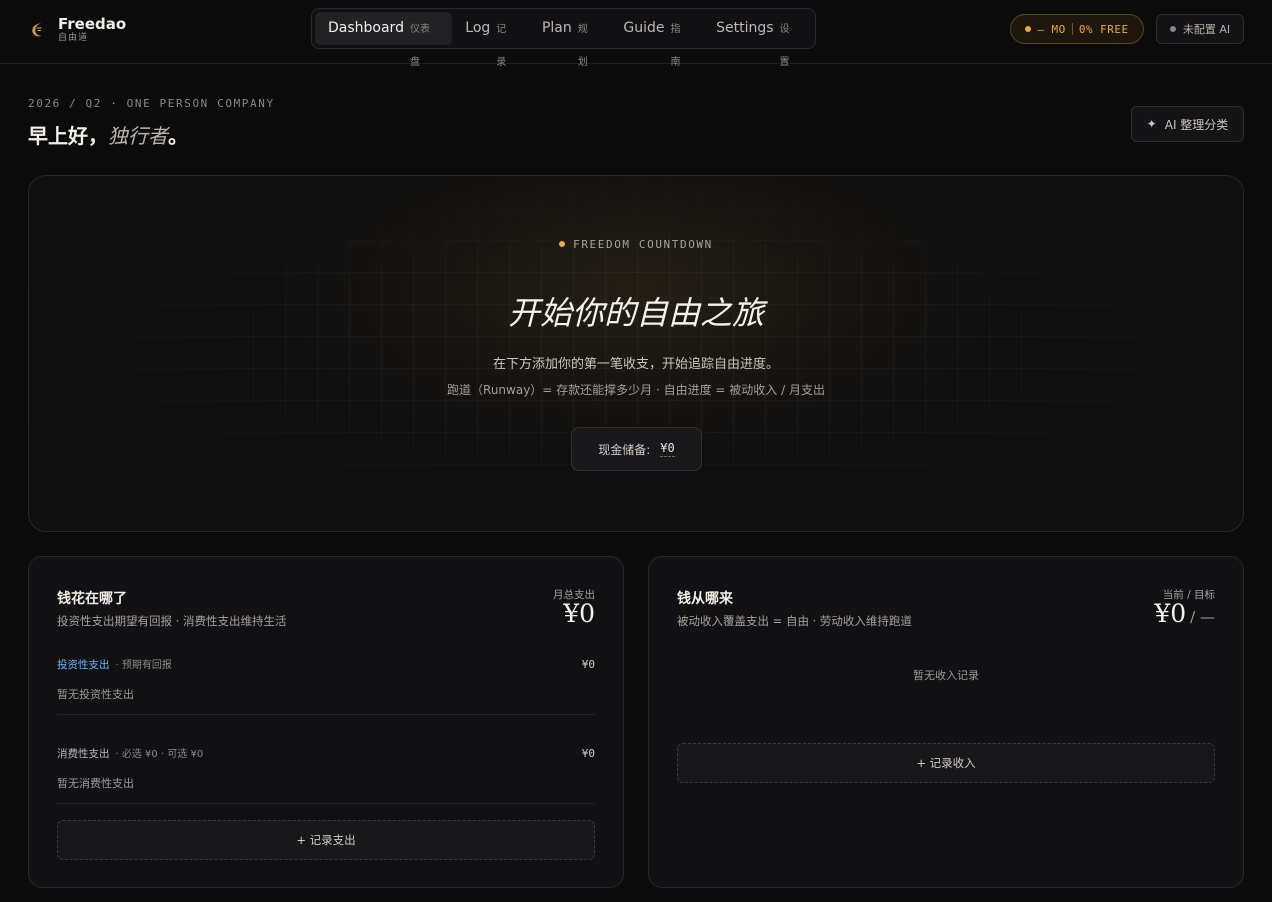 This screenshot has height=902, width=1272. I want to click on tab-dashboard: Dashboard 仪表盘, so click(384, 40).